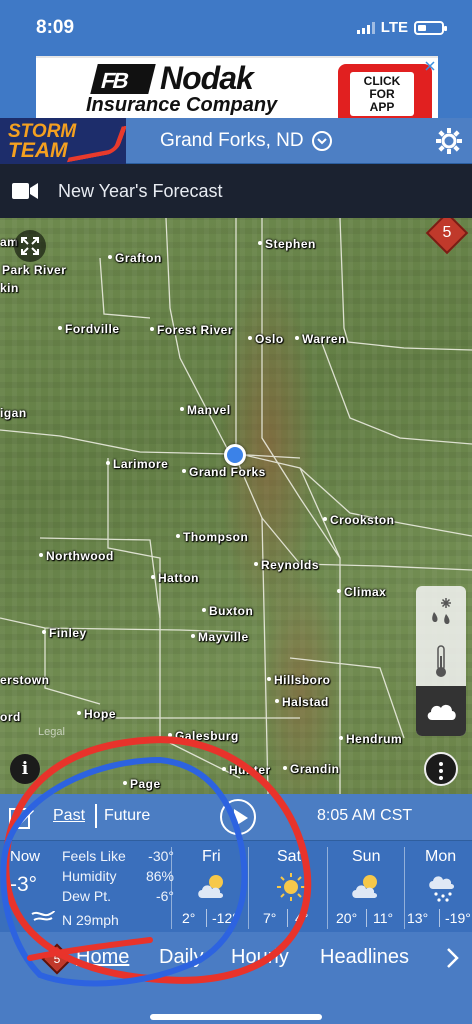 This screenshot has height=1024, width=472. I want to click on map-town-label: Northwood, so click(76, 556).